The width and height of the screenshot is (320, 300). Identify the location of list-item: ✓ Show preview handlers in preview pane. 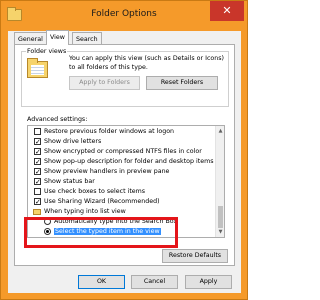
(101, 171).